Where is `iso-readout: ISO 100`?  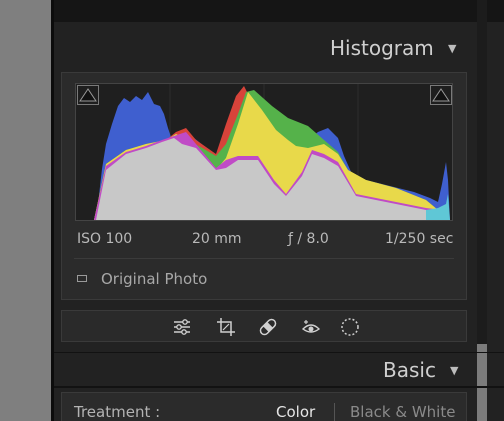 iso-readout: ISO 100 is located at coordinates (105, 239).